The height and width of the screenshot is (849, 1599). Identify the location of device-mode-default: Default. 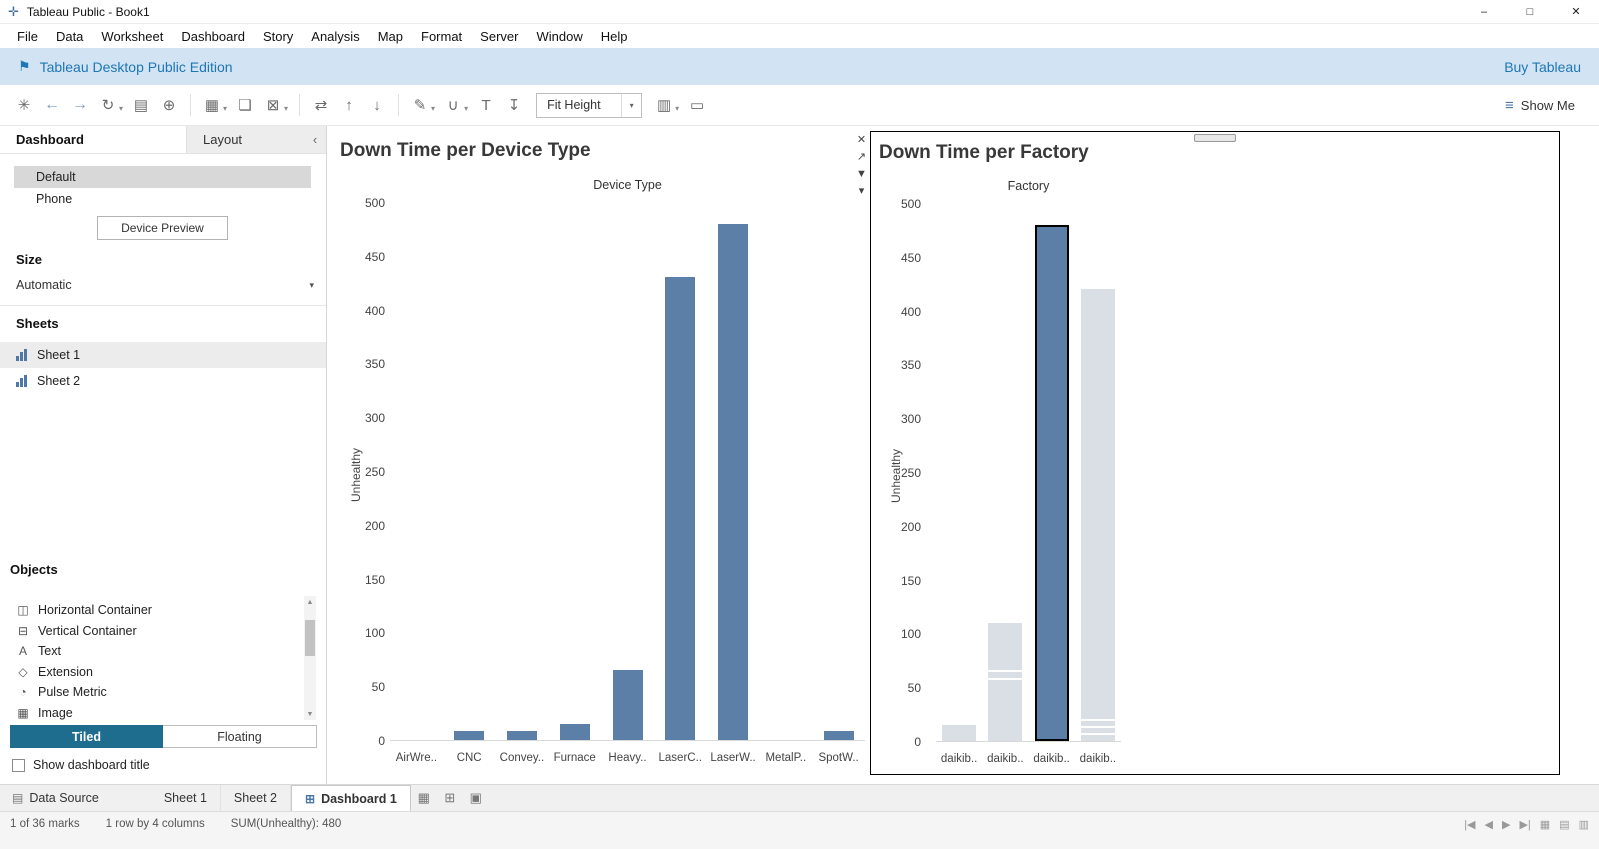
(162, 177).